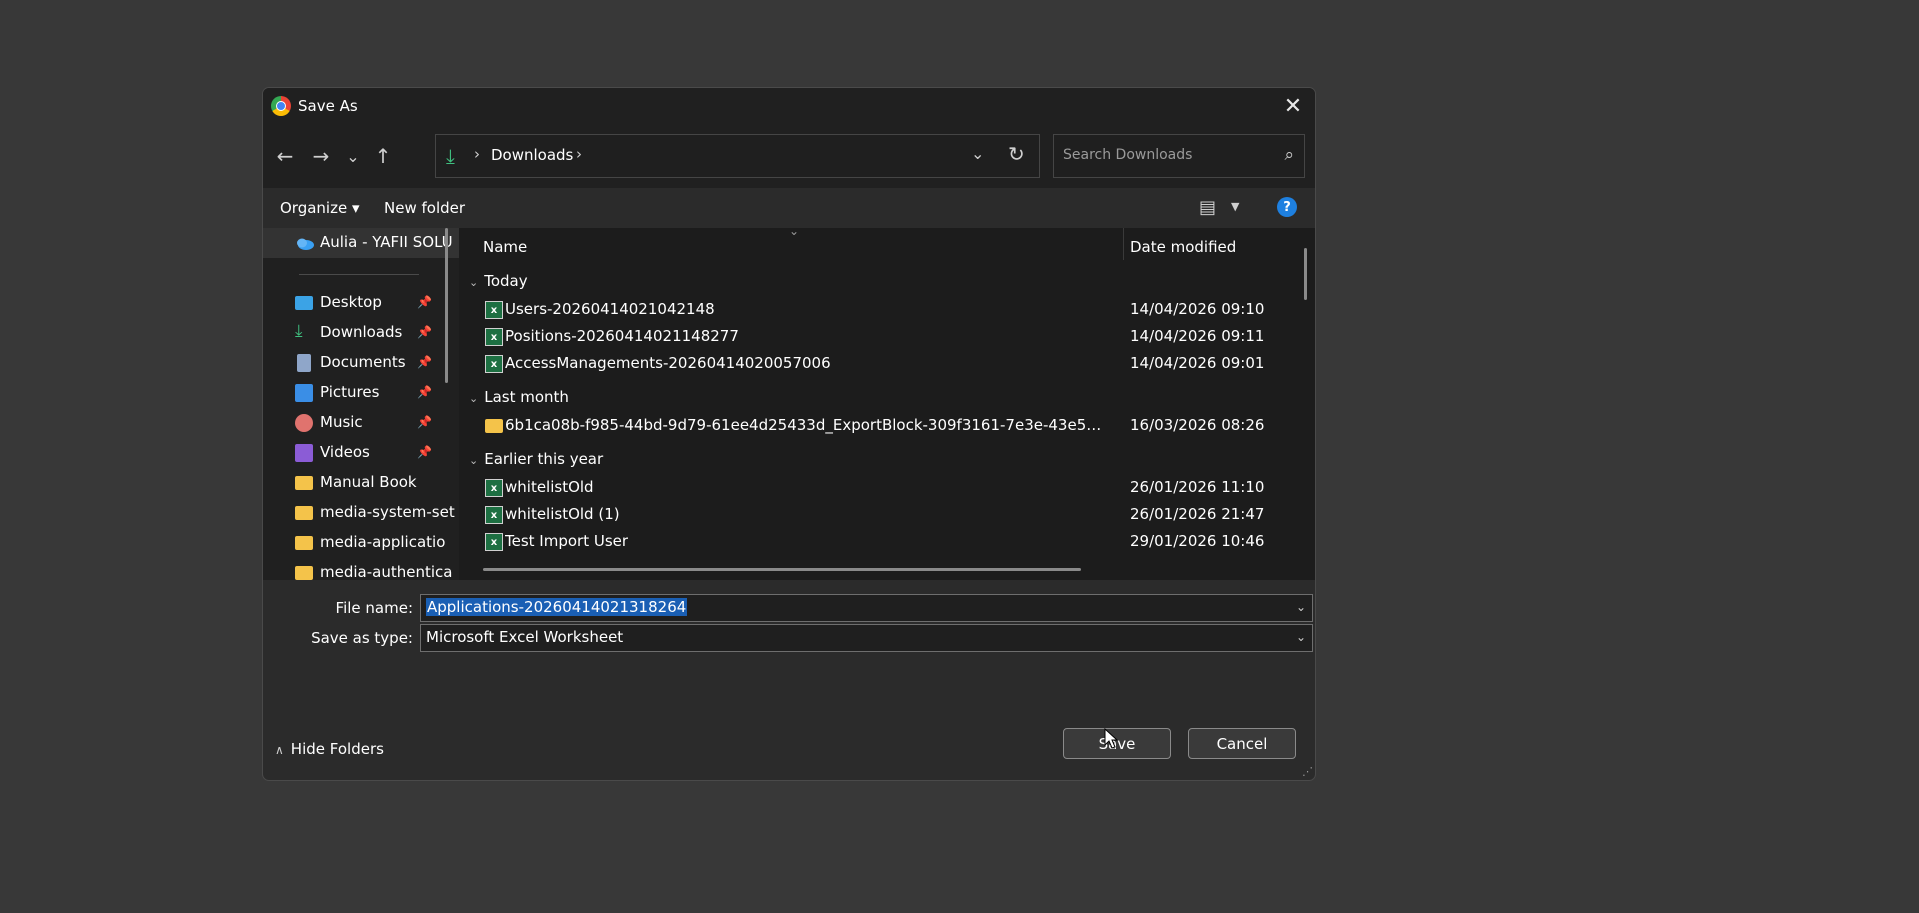 The width and height of the screenshot is (1919, 913). Describe the element at coordinates (1305, 274) in the screenshot. I see `vertical-scrollbar` at that location.